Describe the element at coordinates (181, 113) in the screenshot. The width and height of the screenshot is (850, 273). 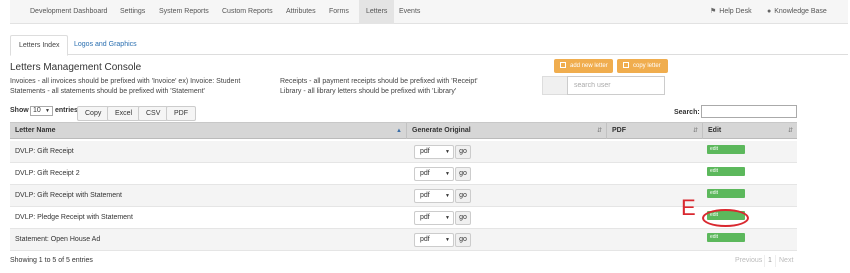
I see `pdf-export-button: PDF` at that location.